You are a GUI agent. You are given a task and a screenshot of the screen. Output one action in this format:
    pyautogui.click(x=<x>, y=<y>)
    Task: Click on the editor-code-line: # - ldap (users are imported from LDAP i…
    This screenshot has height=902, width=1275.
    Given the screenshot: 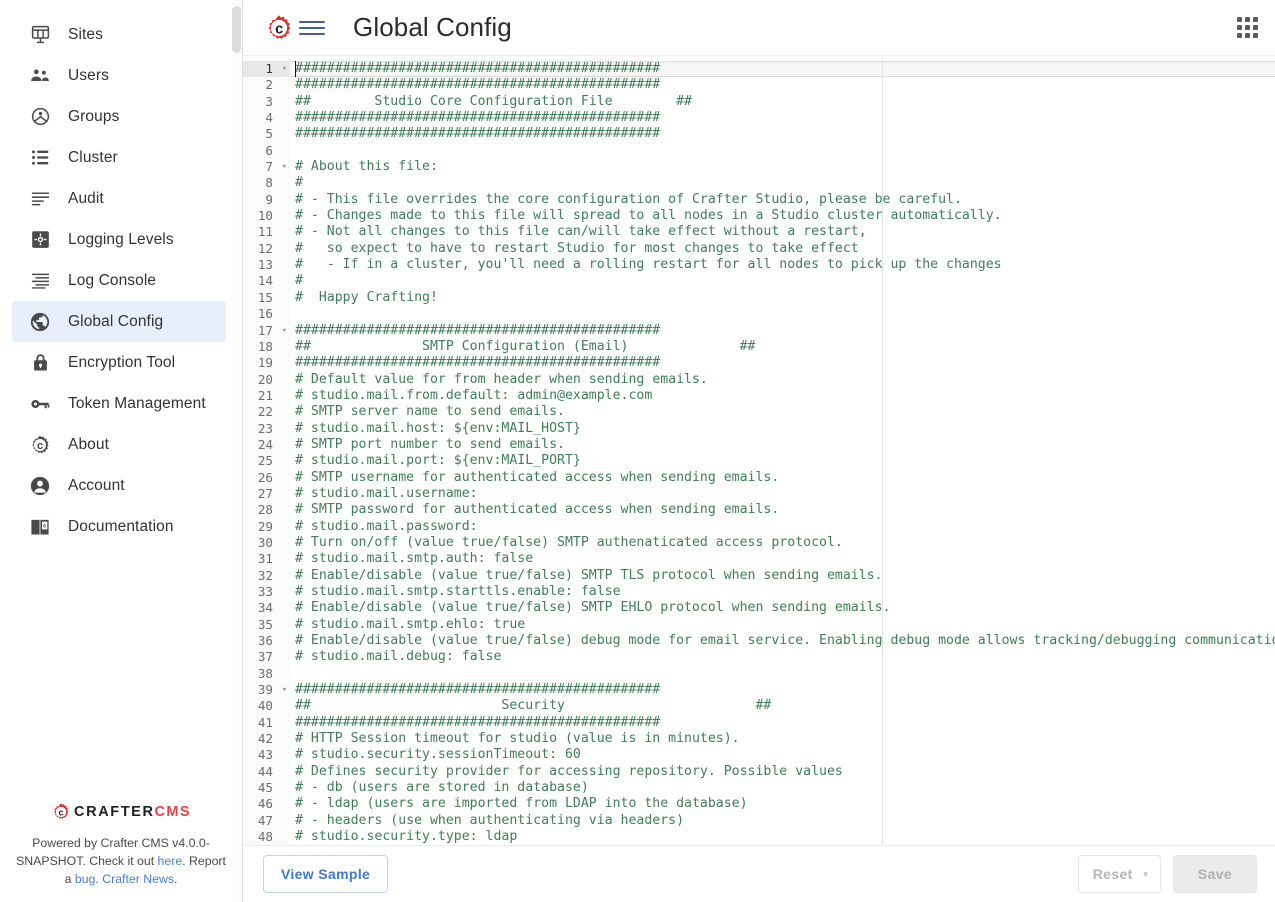 What is the action you would take?
    pyautogui.click(x=782, y=804)
    